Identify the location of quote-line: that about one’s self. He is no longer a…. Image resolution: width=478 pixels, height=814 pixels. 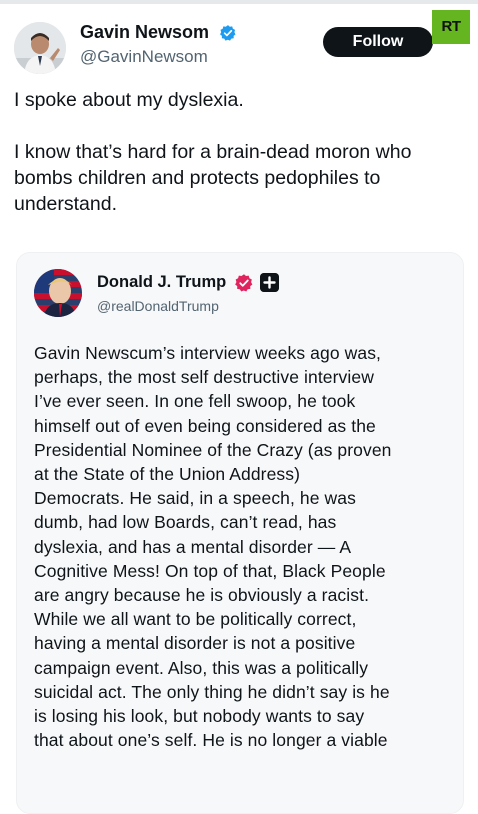
(211, 740).